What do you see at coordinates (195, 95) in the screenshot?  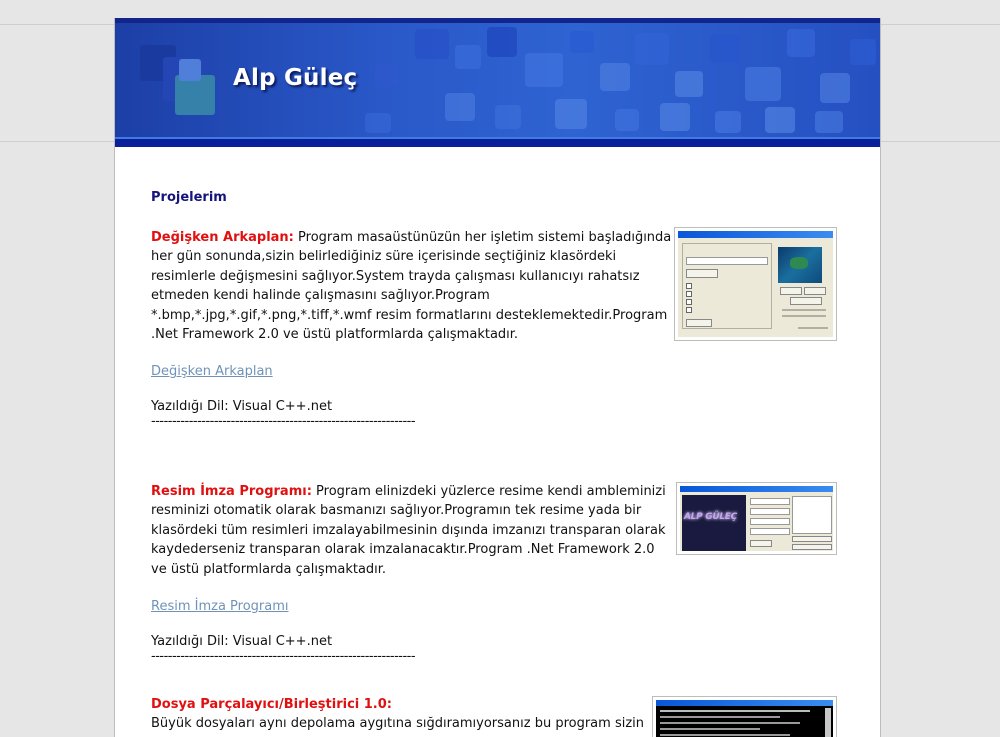 I see `logo-square-teal` at bounding box center [195, 95].